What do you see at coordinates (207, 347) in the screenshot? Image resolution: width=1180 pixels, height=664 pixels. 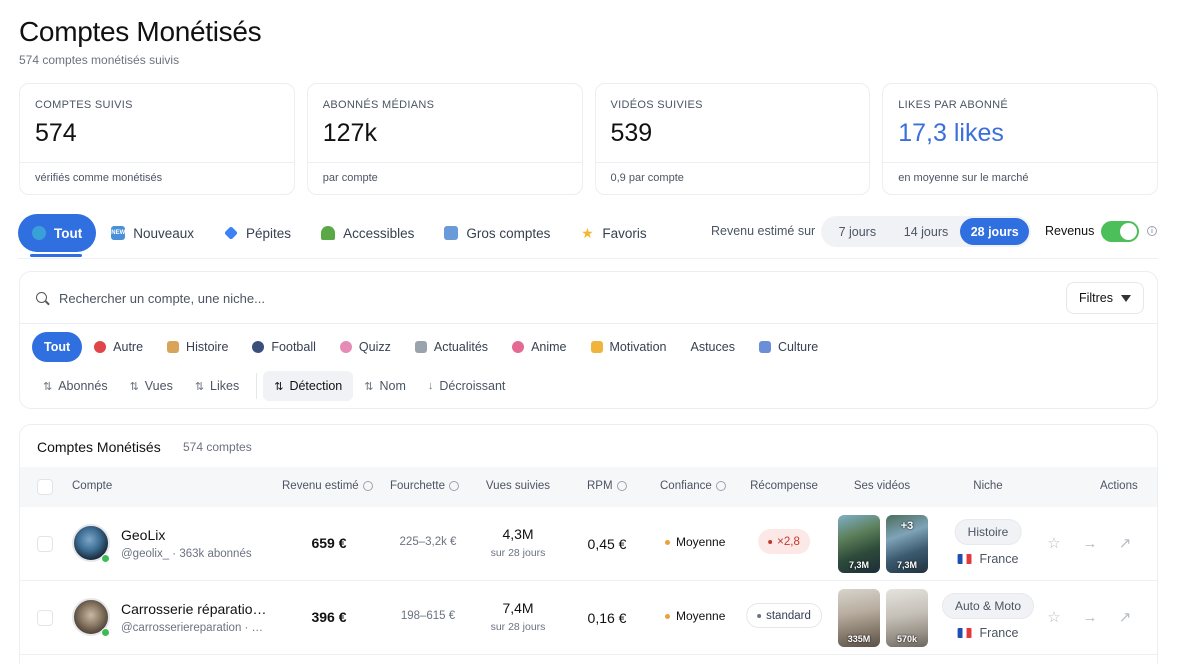 I see `category-label: Histoire` at bounding box center [207, 347].